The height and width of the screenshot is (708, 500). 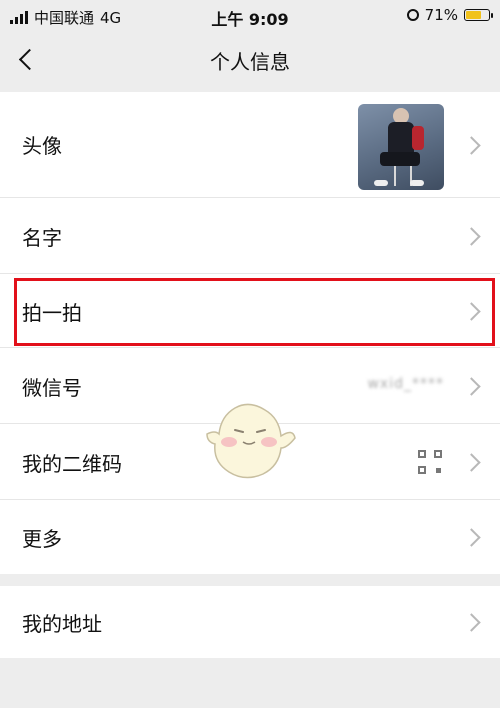 I want to click on row-label: 拍一拍, so click(x=52, y=313).